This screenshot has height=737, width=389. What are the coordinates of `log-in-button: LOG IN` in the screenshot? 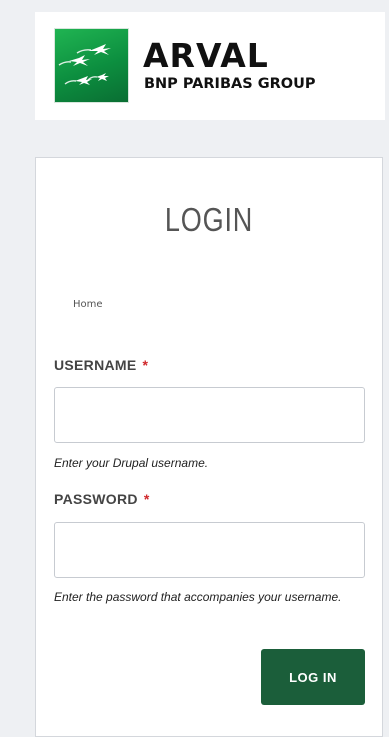 It's located at (313, 677).